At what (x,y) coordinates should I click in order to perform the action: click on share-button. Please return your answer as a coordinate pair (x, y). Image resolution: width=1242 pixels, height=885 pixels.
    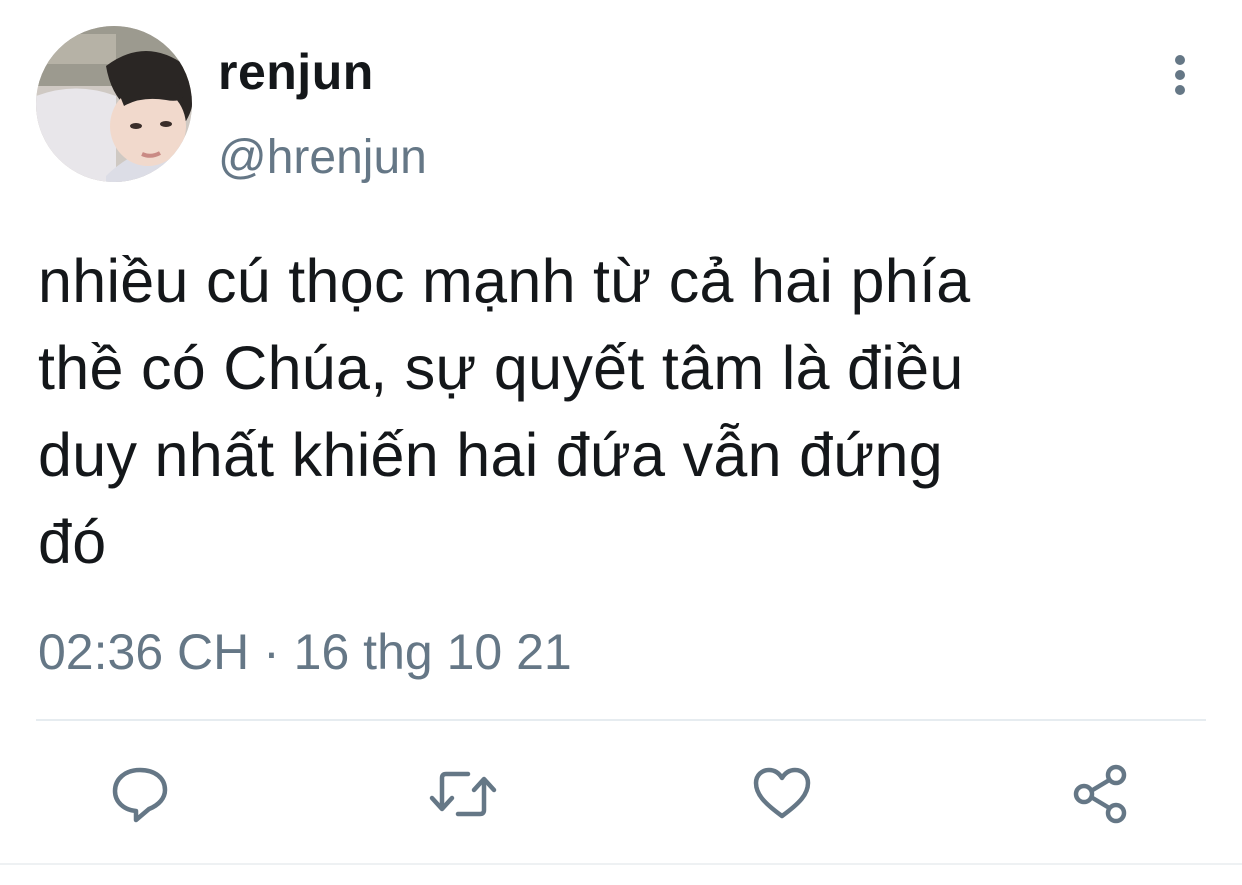
    Looking at the image, I should click on (1102, 794).